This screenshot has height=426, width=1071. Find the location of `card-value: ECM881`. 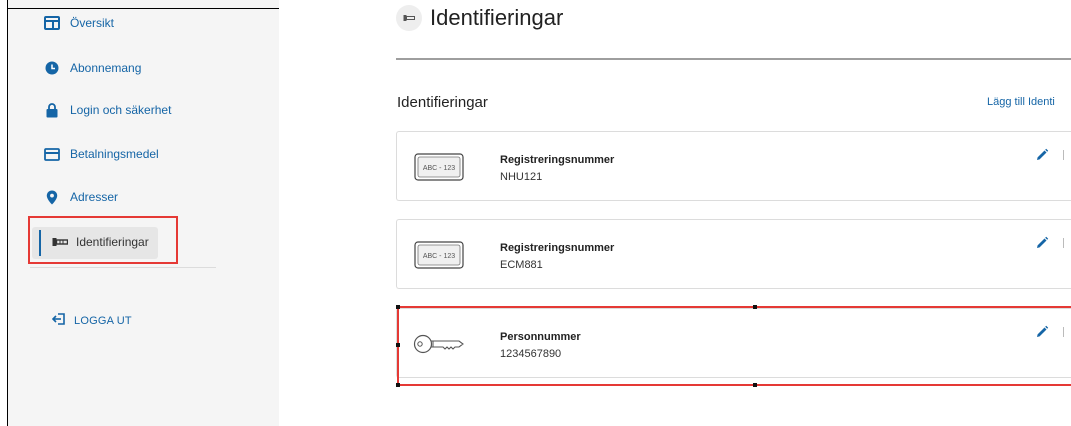

card-value: ECM881 is located at coordinates (521, 265).